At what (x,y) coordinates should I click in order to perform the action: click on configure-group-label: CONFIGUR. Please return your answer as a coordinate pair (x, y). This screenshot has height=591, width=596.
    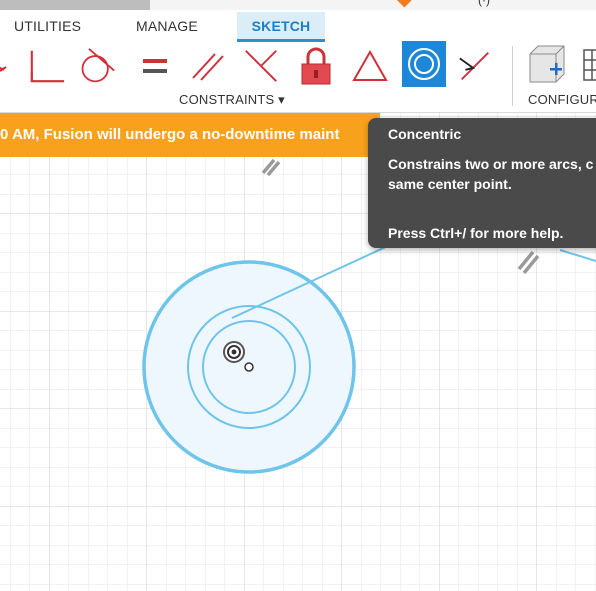
    Looking at the image, I should click on (562, 99).